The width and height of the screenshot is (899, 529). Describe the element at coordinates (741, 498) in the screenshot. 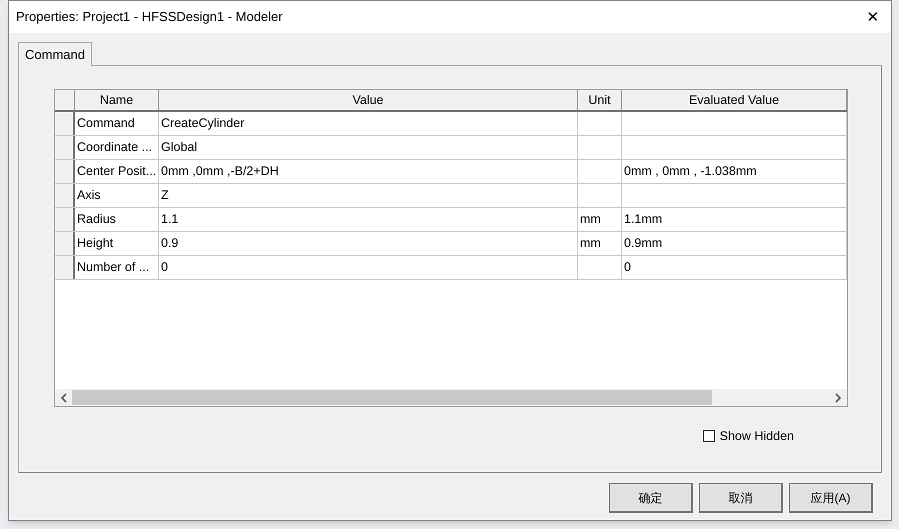

I see `dialog-button: 取消` at that location.